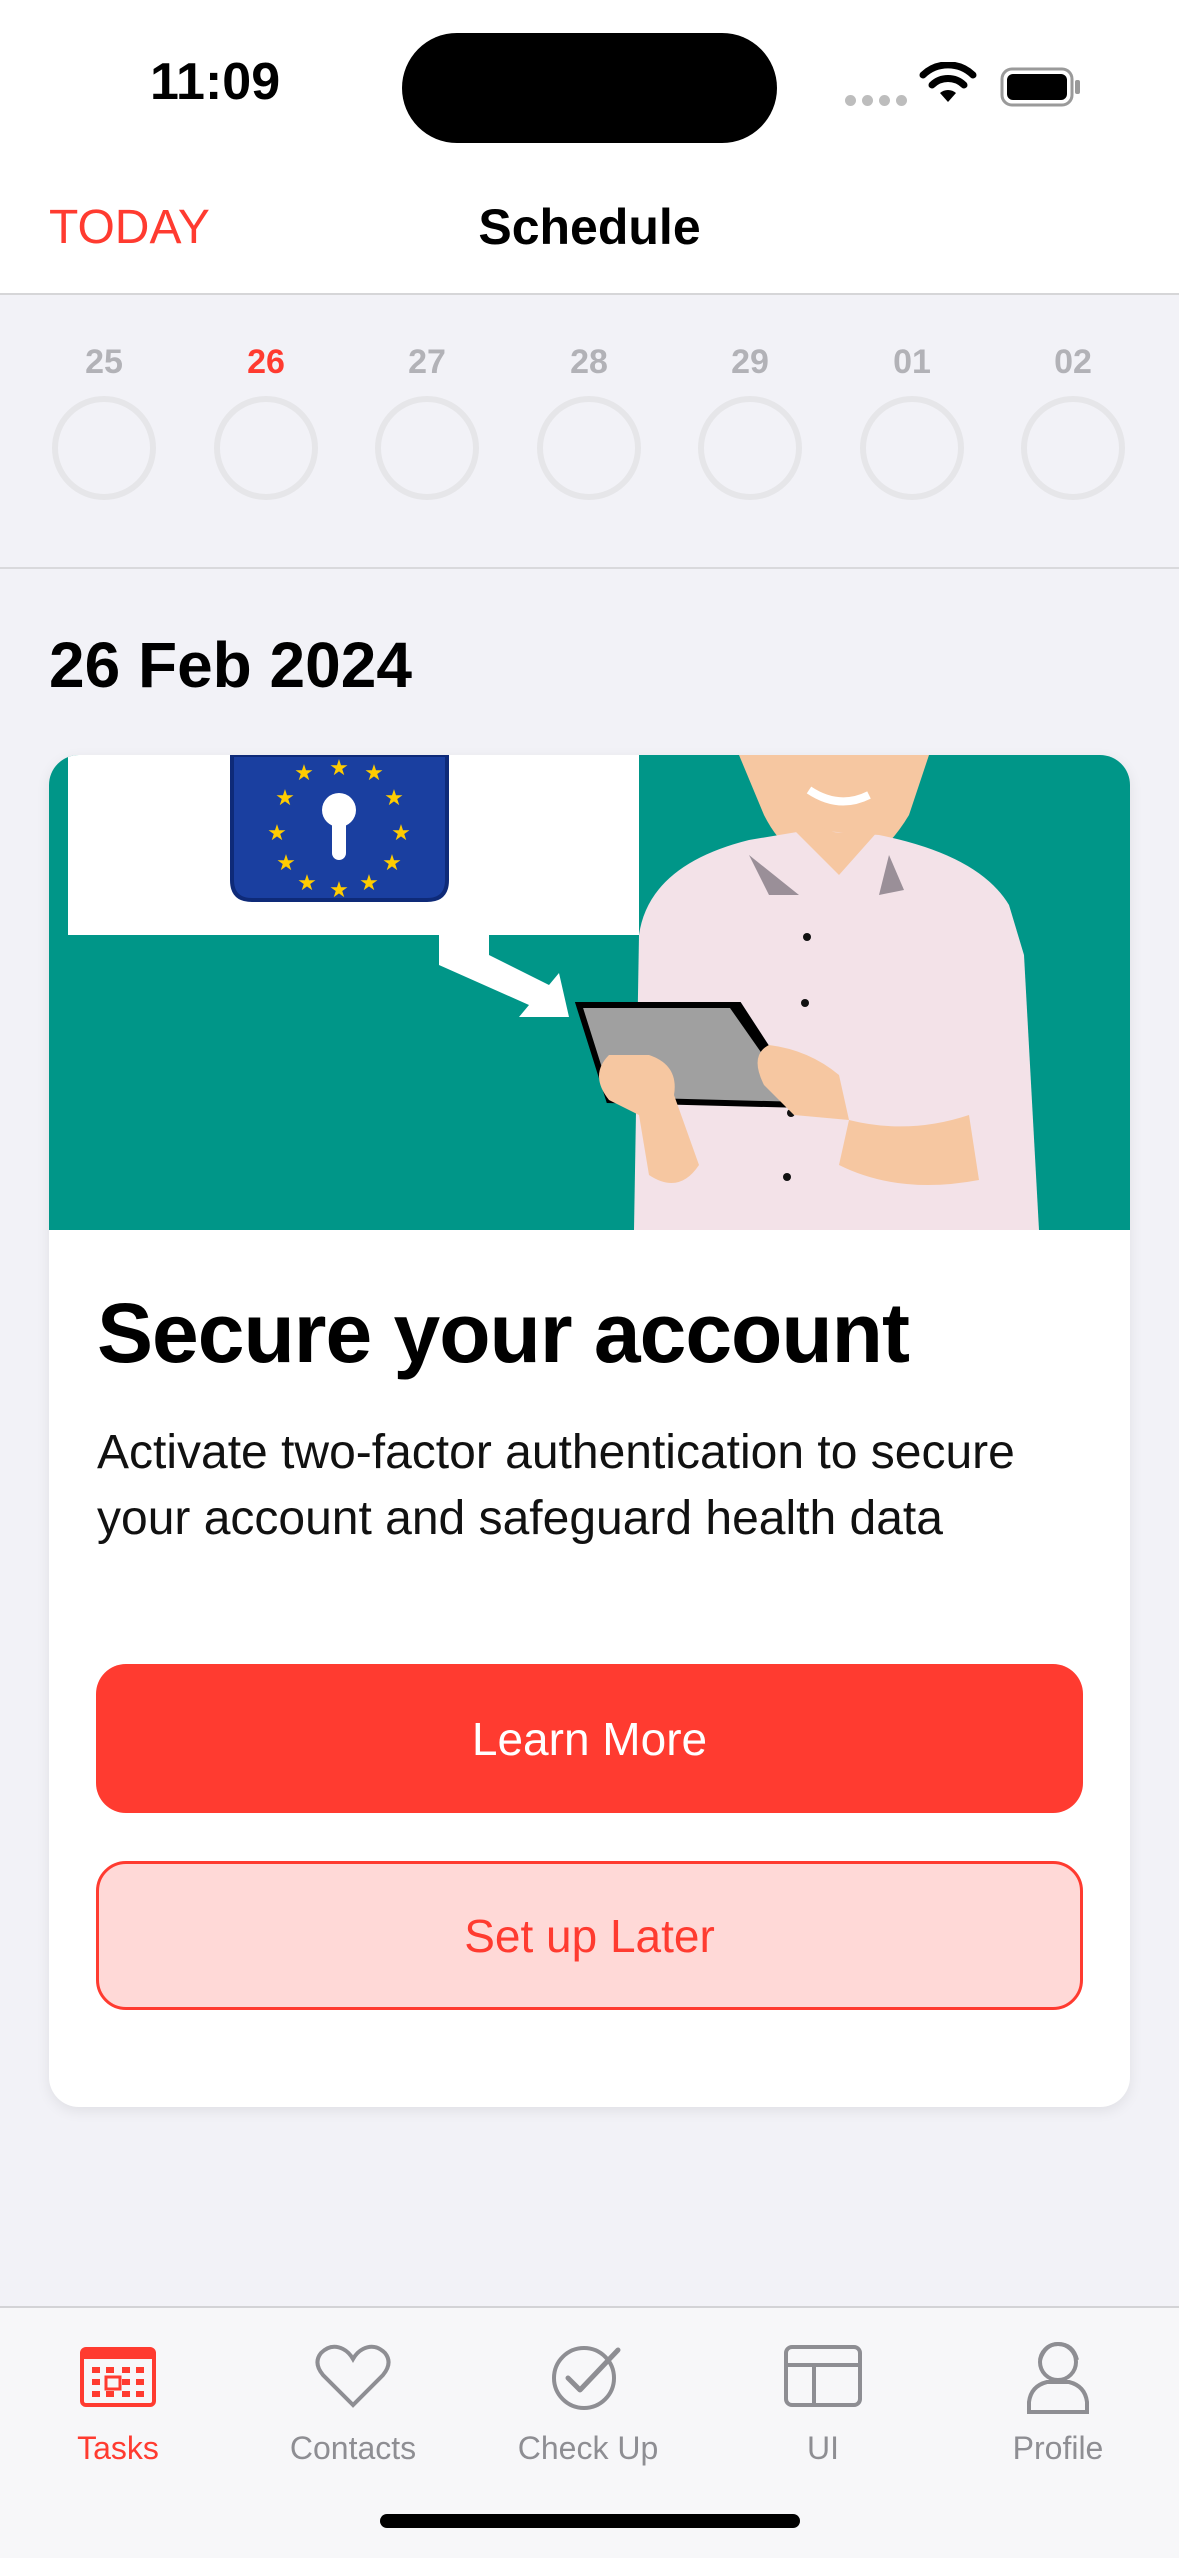 This screenshot has height=2558, width=1179. Describe the element at coordinates (1058, 2448) in the screenshot. I see `tab-label: Profile` at that location.